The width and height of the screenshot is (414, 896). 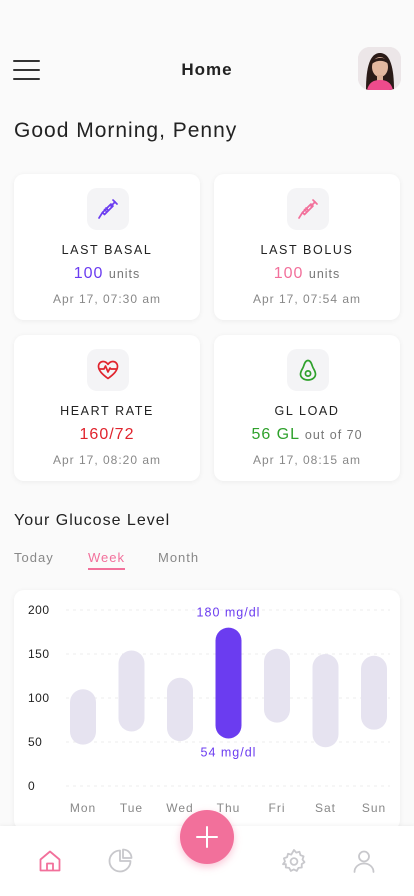 I want to click on card-timestamp: Apr 17, 07:30 am, so click(x=107, y=299).